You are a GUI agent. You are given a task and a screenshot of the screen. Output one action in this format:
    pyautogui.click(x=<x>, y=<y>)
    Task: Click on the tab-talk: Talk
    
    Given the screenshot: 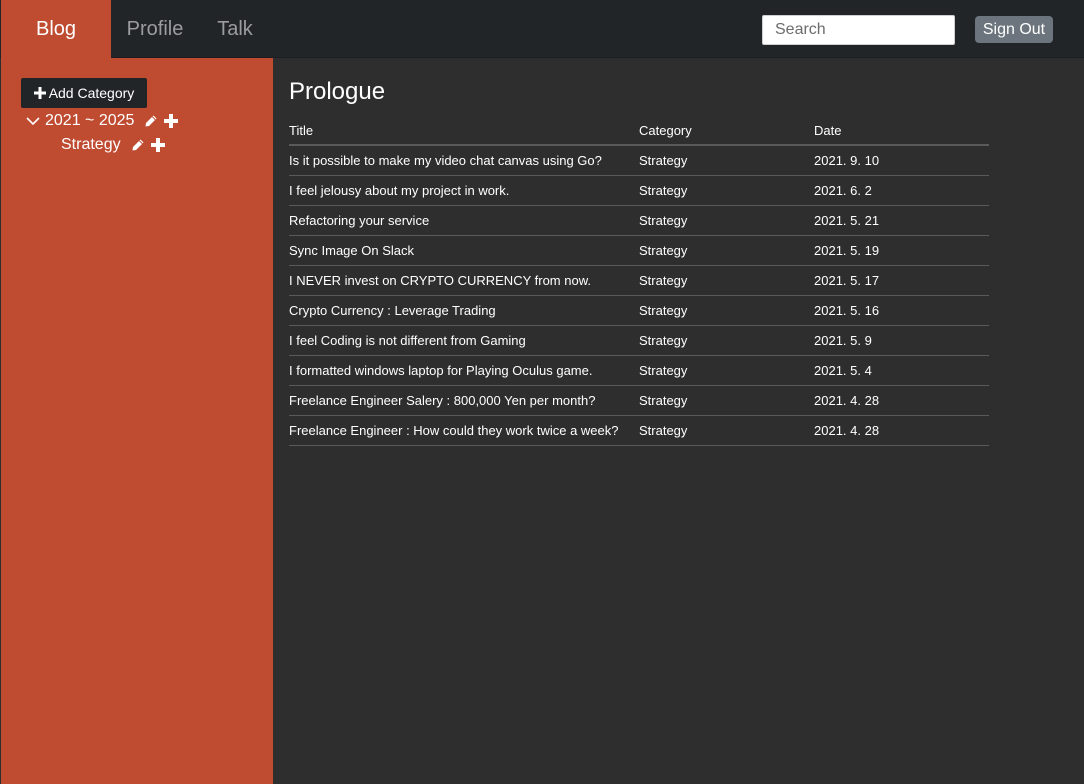 What is the action you would take?
    pyautogui.click(x=235, y=29)
    